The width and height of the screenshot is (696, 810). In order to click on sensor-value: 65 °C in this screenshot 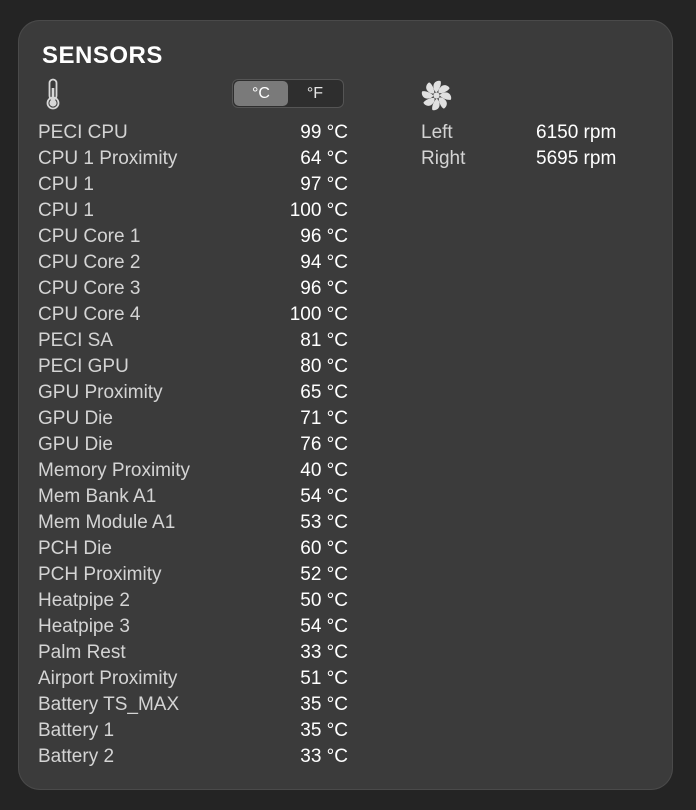, I will do `click(324, 392)`.